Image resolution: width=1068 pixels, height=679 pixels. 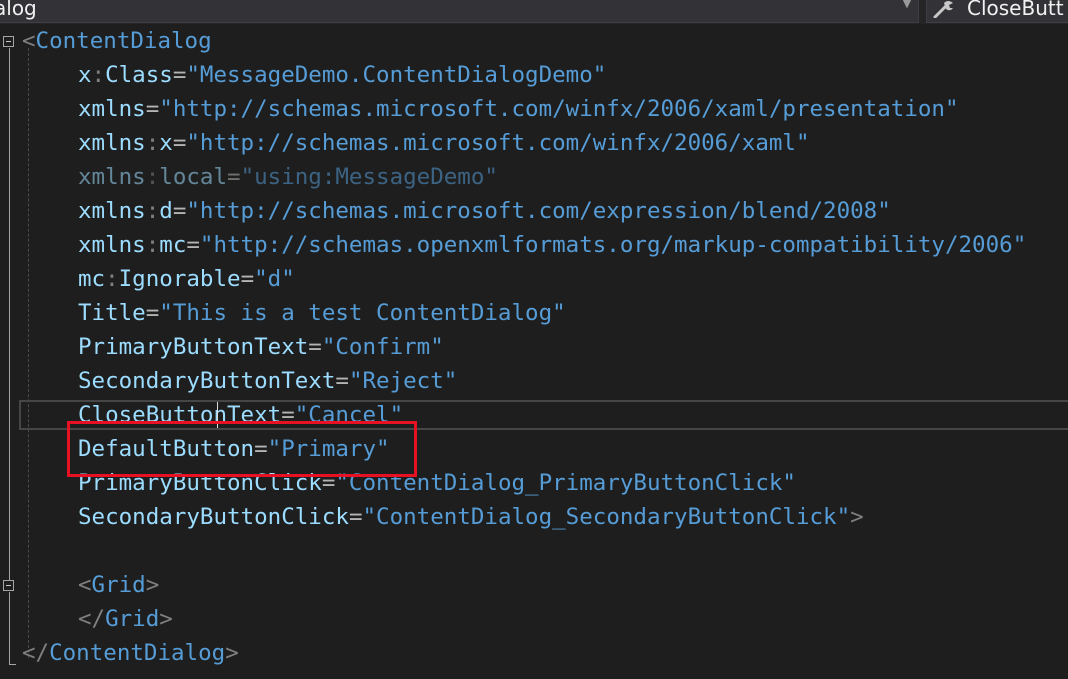 What do you see at coordinates (288, 177) in the screenshot?
I see `code-line-5: xmlns:local="using:MessageDemo"` at bounding box center [288, 177].